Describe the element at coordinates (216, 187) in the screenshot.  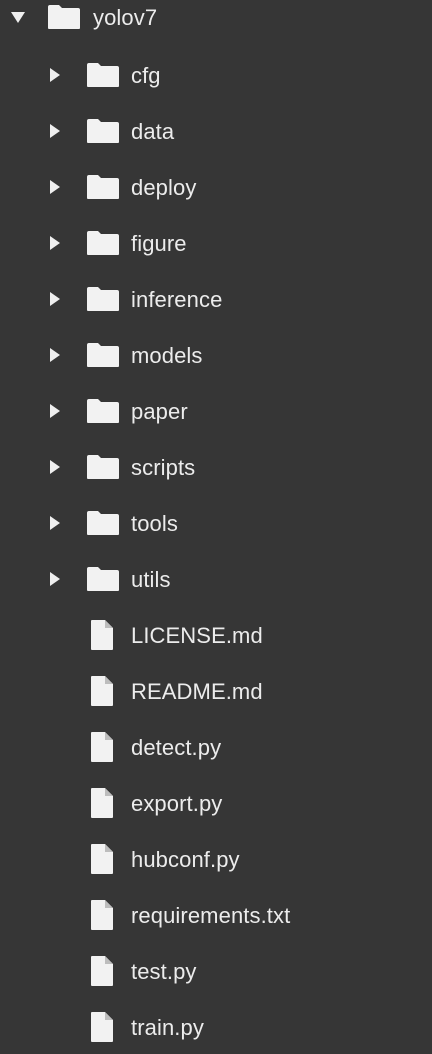
I see `tree-item-deploy: deploy` at that location.